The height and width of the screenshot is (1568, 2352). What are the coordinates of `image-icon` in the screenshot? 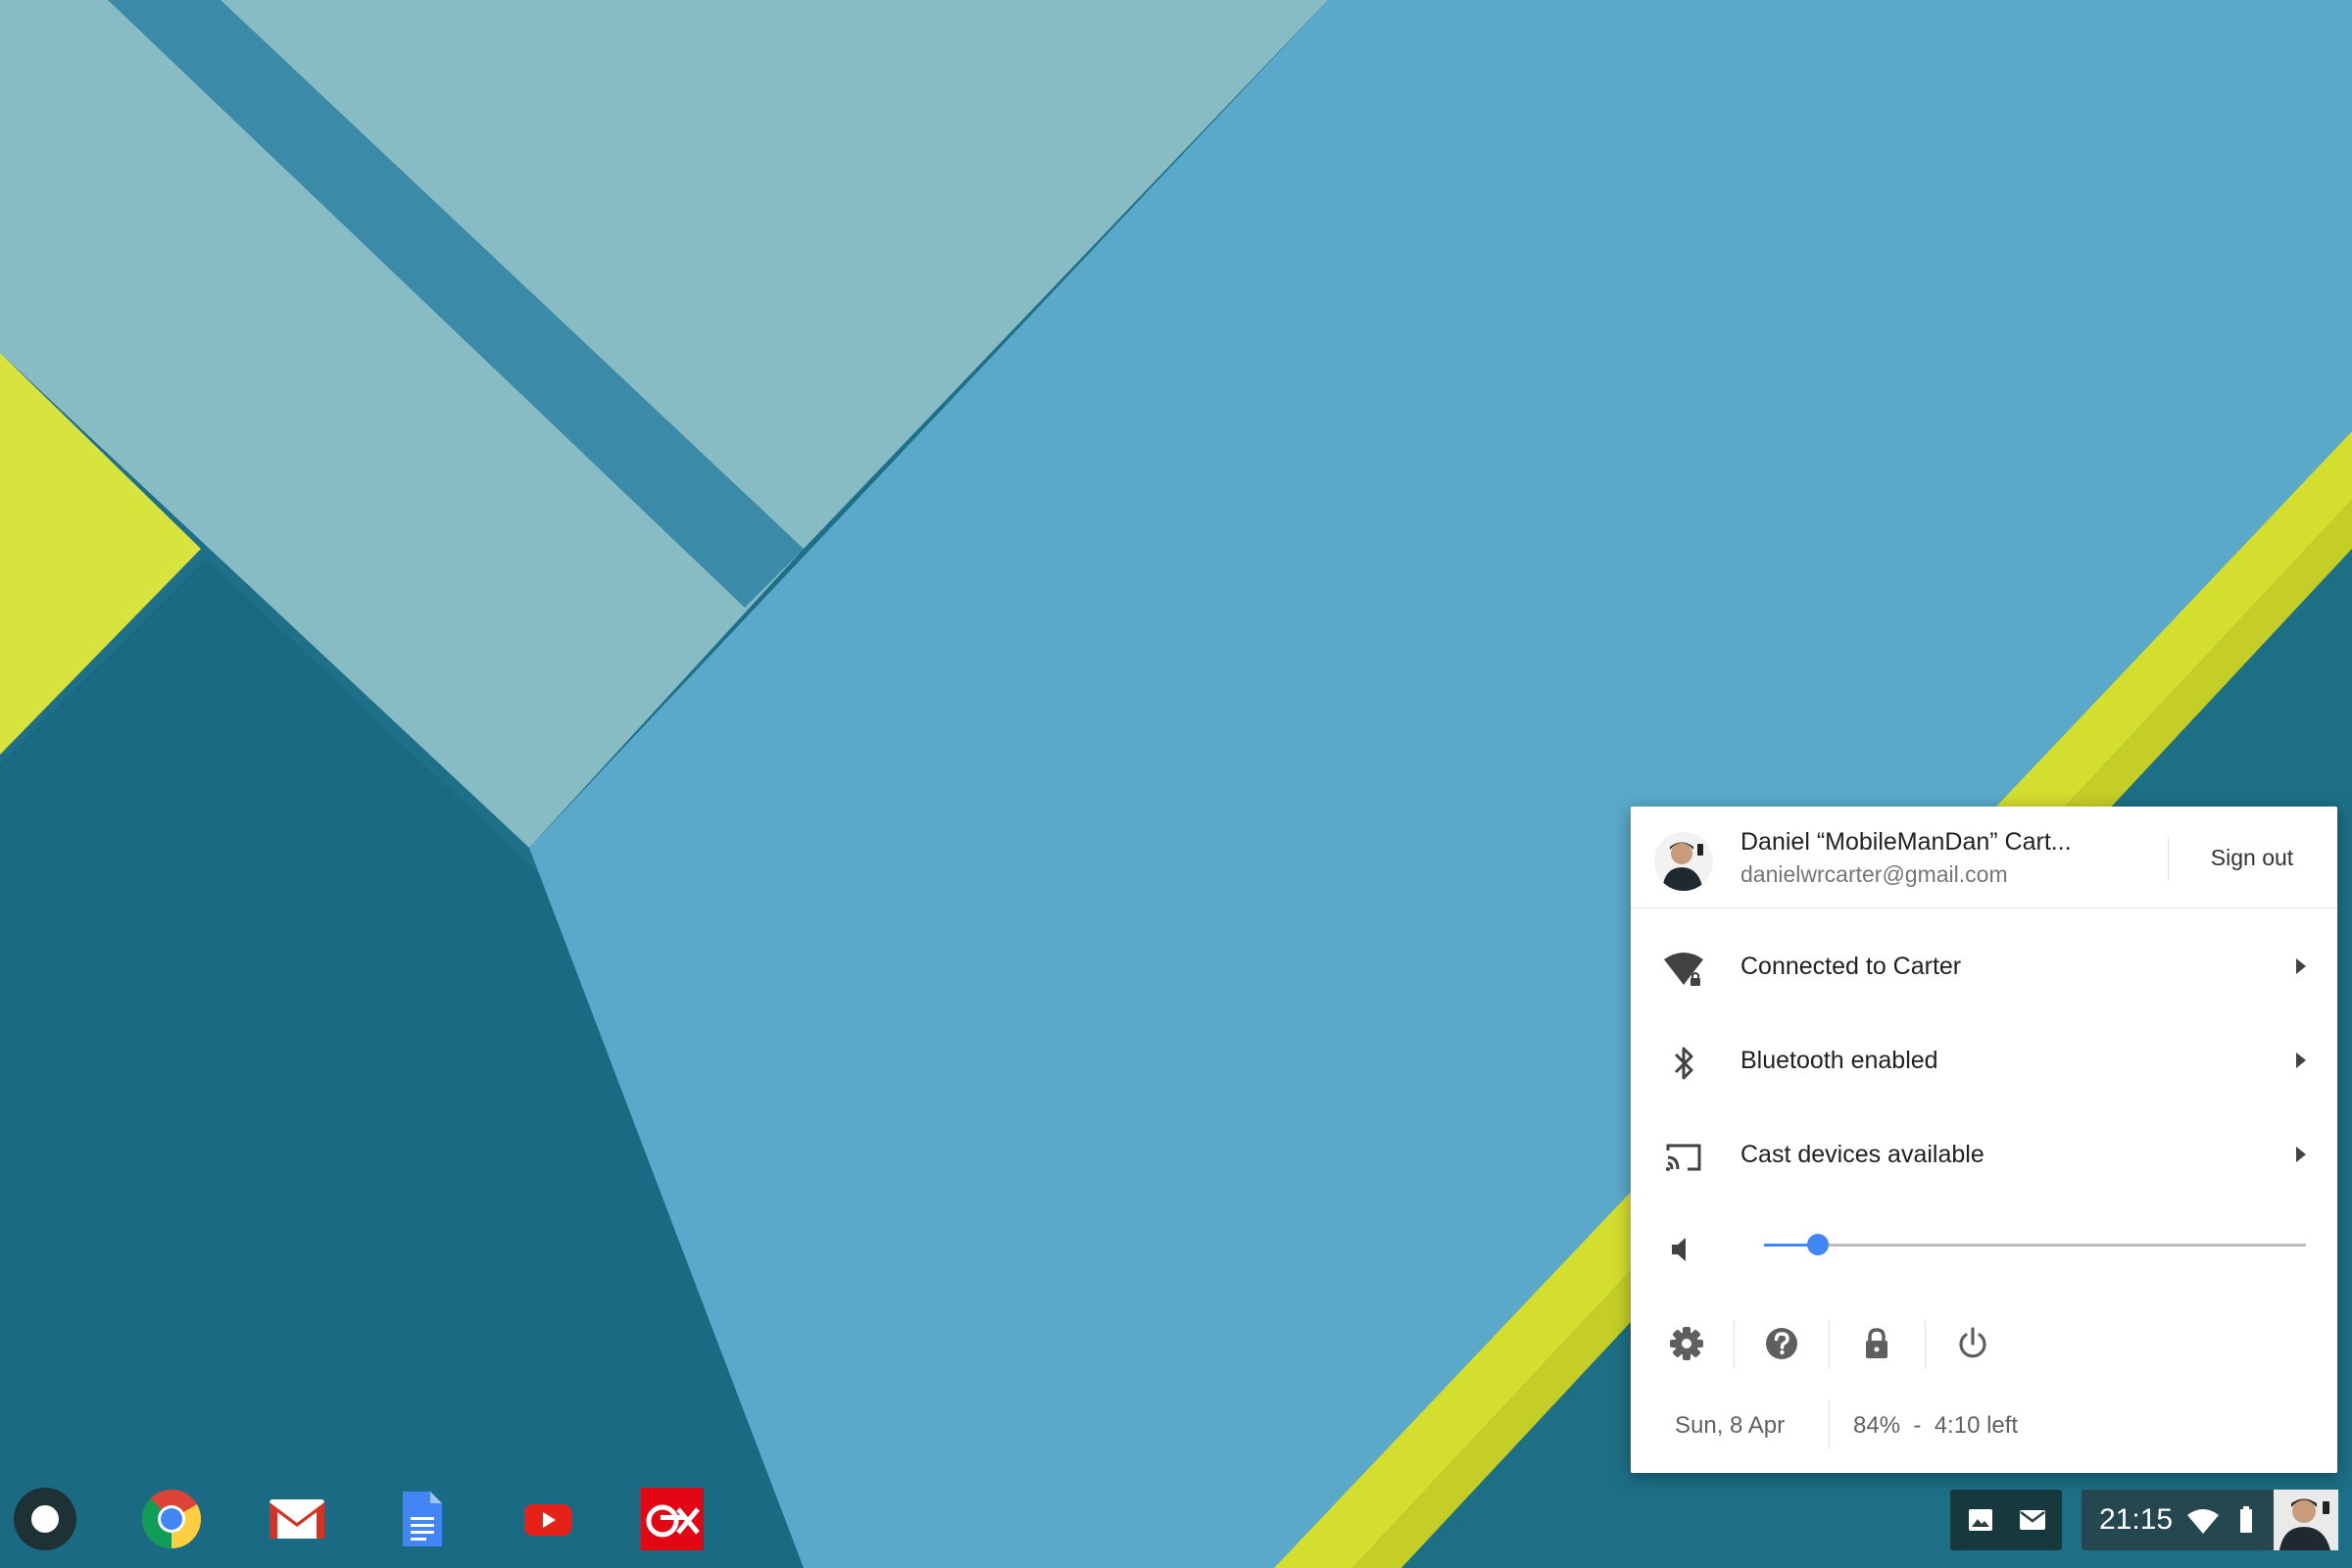 It's located at (1980, 1520).